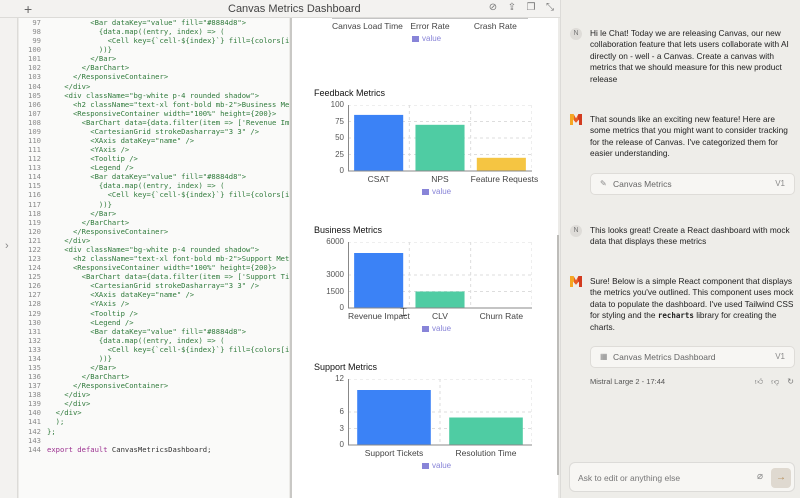 The width and height of the screenshot is (800, 498). Describe the element at coordinates (154, 303) in the screenshot. I see `code-line: 128 <YAxis />` at that location.